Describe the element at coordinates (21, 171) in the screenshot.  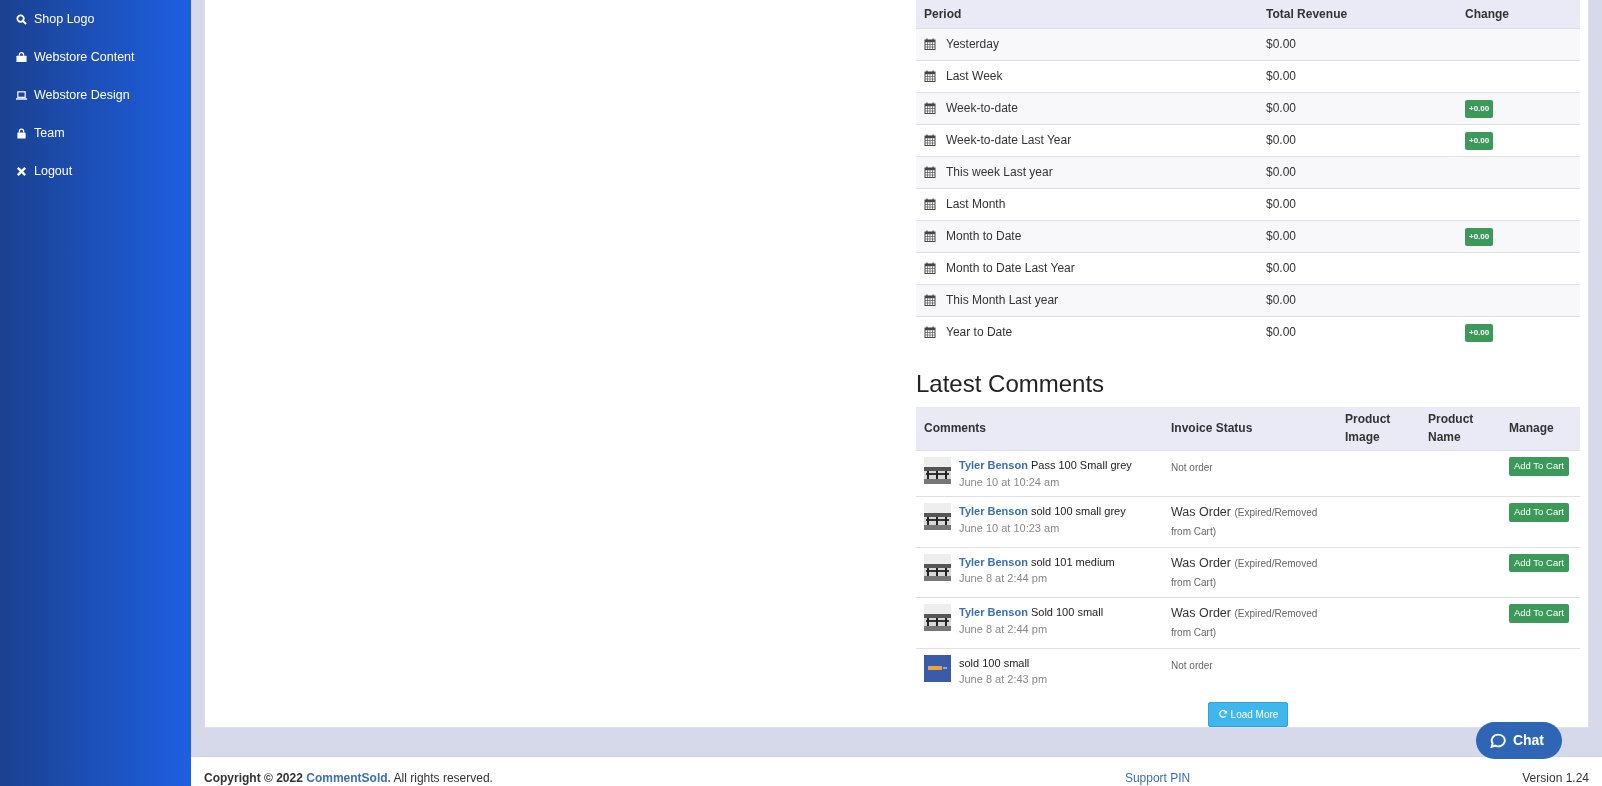
I see `close-icon` at that location.